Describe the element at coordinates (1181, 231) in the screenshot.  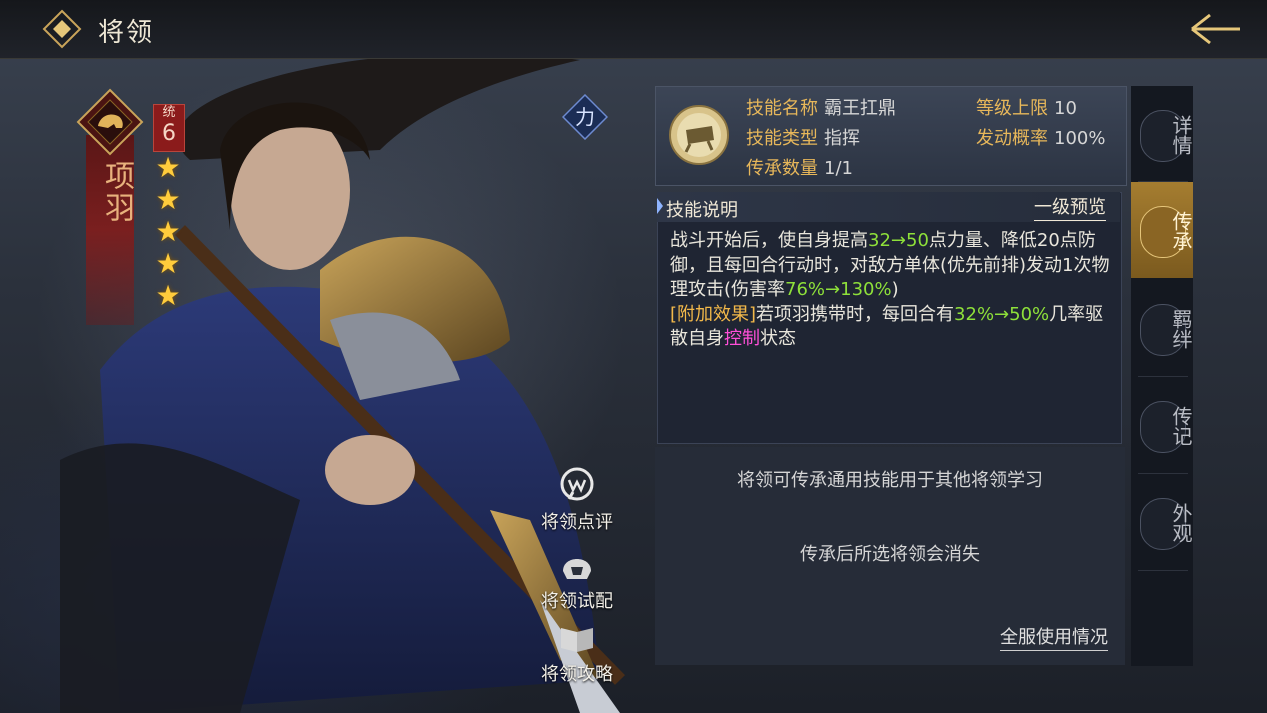
I see `tab-label: 传承` at that location.